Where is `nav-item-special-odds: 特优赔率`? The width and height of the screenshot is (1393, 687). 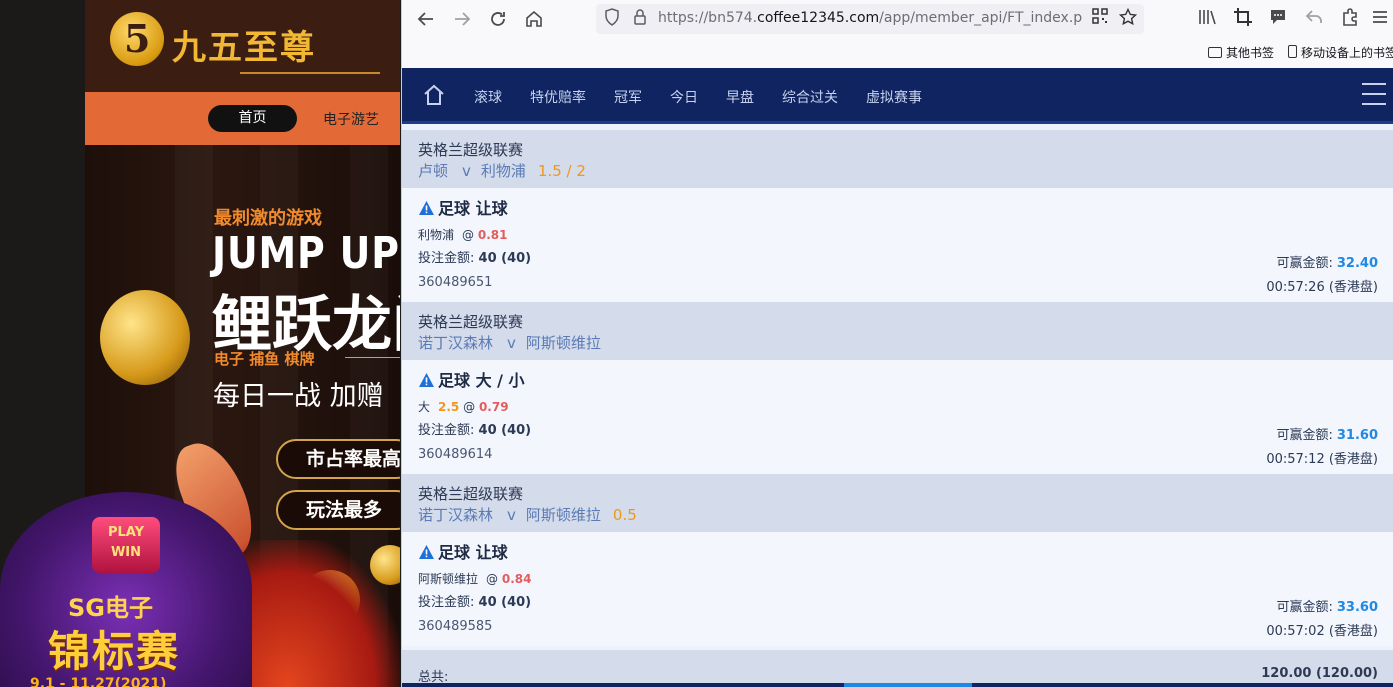 nav-item-special-odds: 特优赔率 is located at coordinates (558, 97).